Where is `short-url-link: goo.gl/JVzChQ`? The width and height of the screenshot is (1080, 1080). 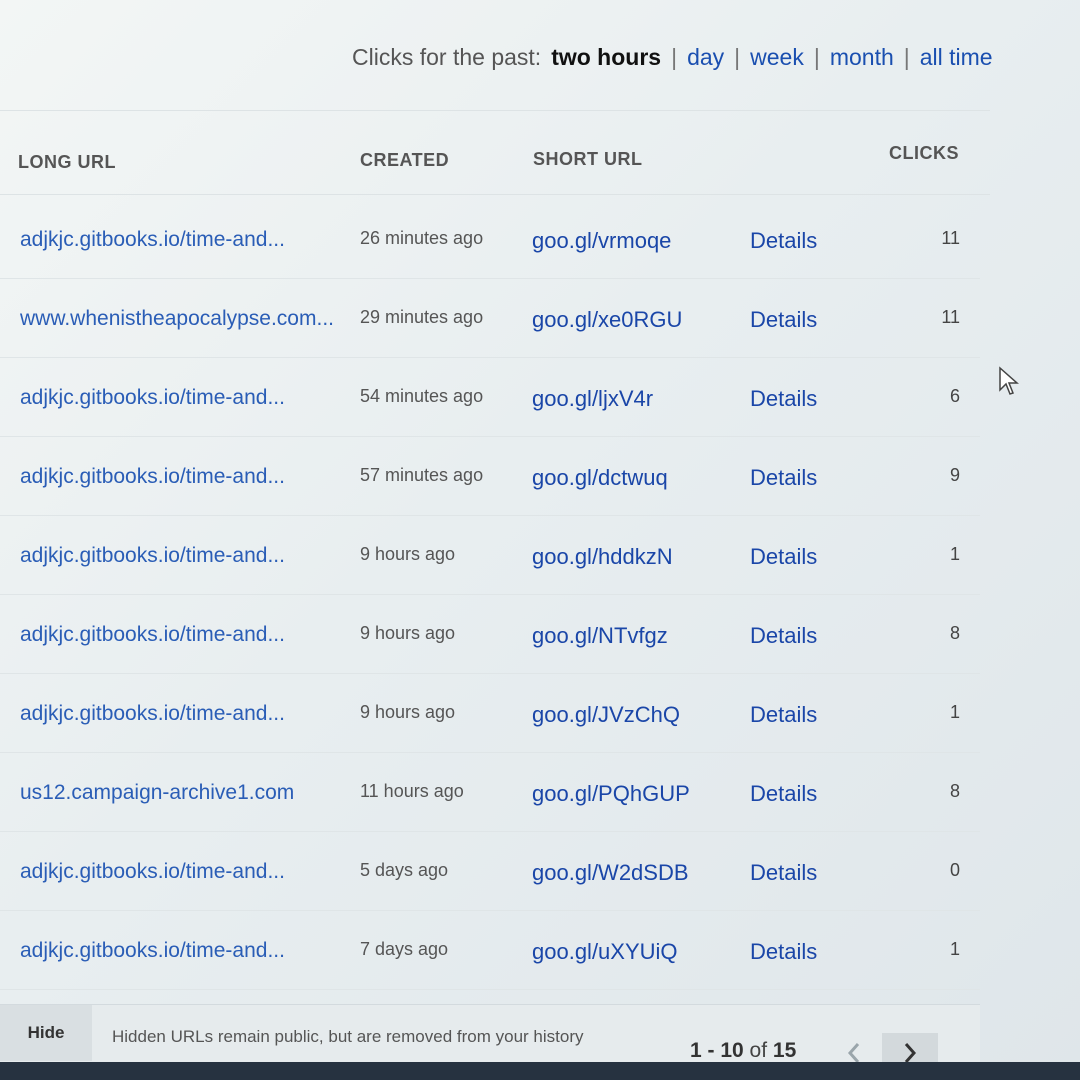 short-url-link: goo.gl/JVzChQ is located at coordinates (606, 715).